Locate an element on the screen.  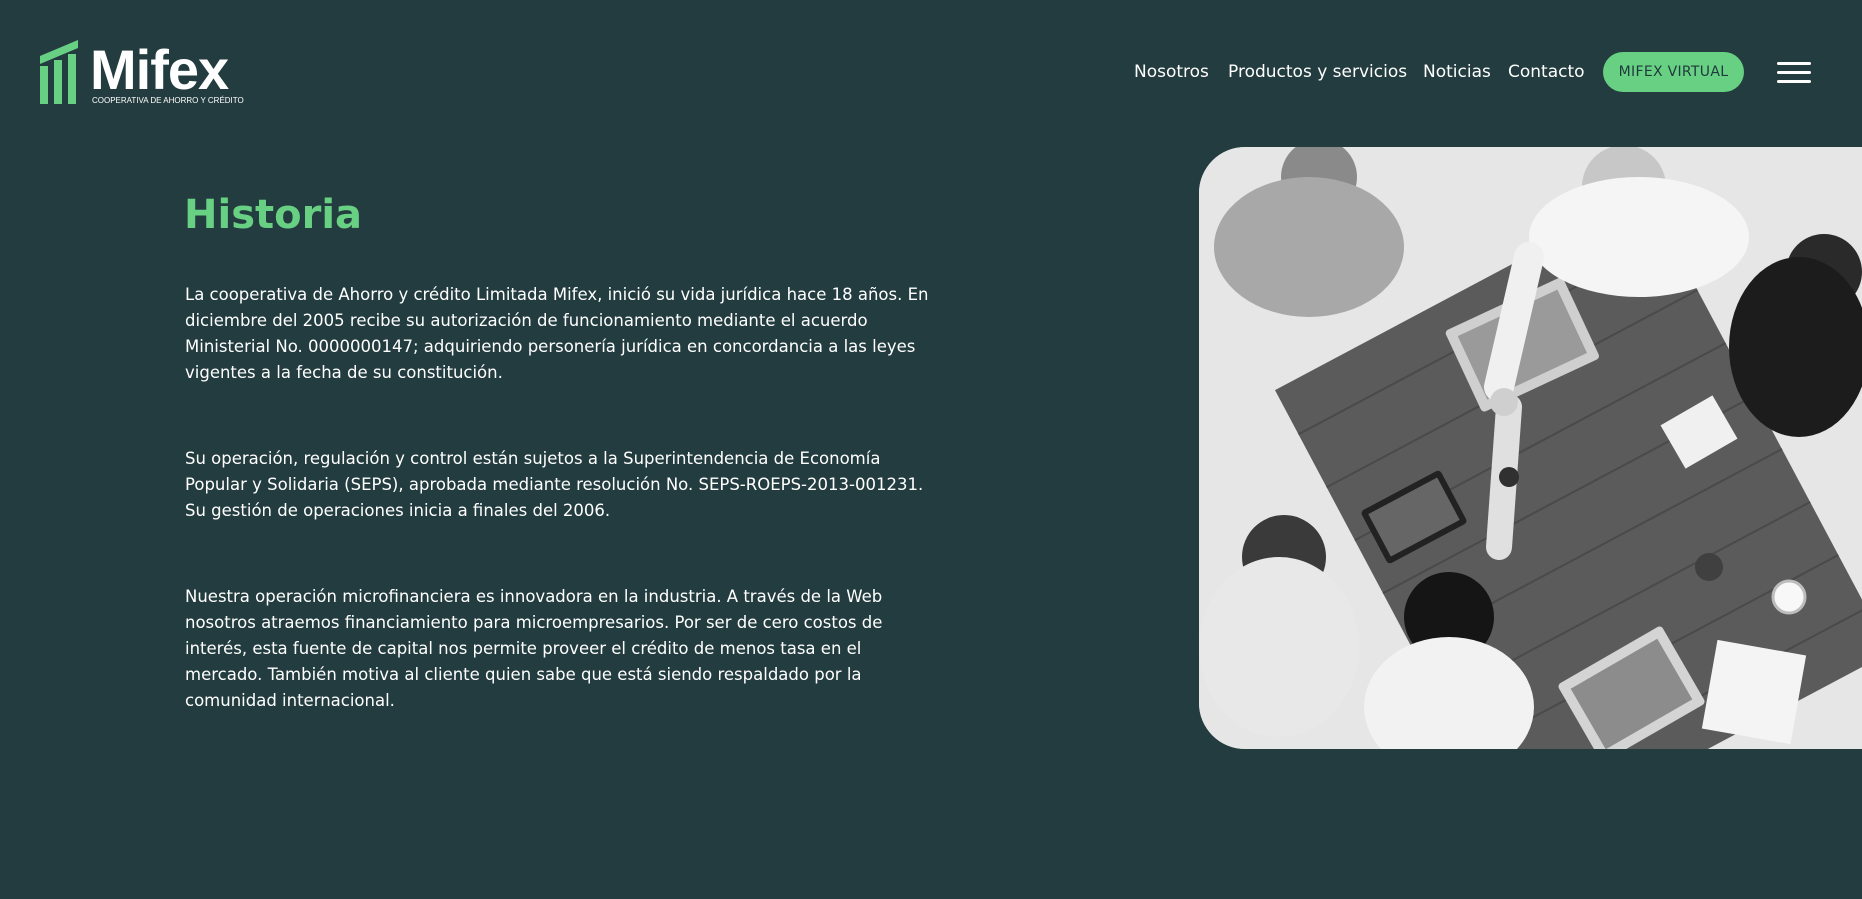
brand-logo: Mifex COOPERATIVA DE AHORRO Y CRÉDITO is located at coordinates (143, 73).